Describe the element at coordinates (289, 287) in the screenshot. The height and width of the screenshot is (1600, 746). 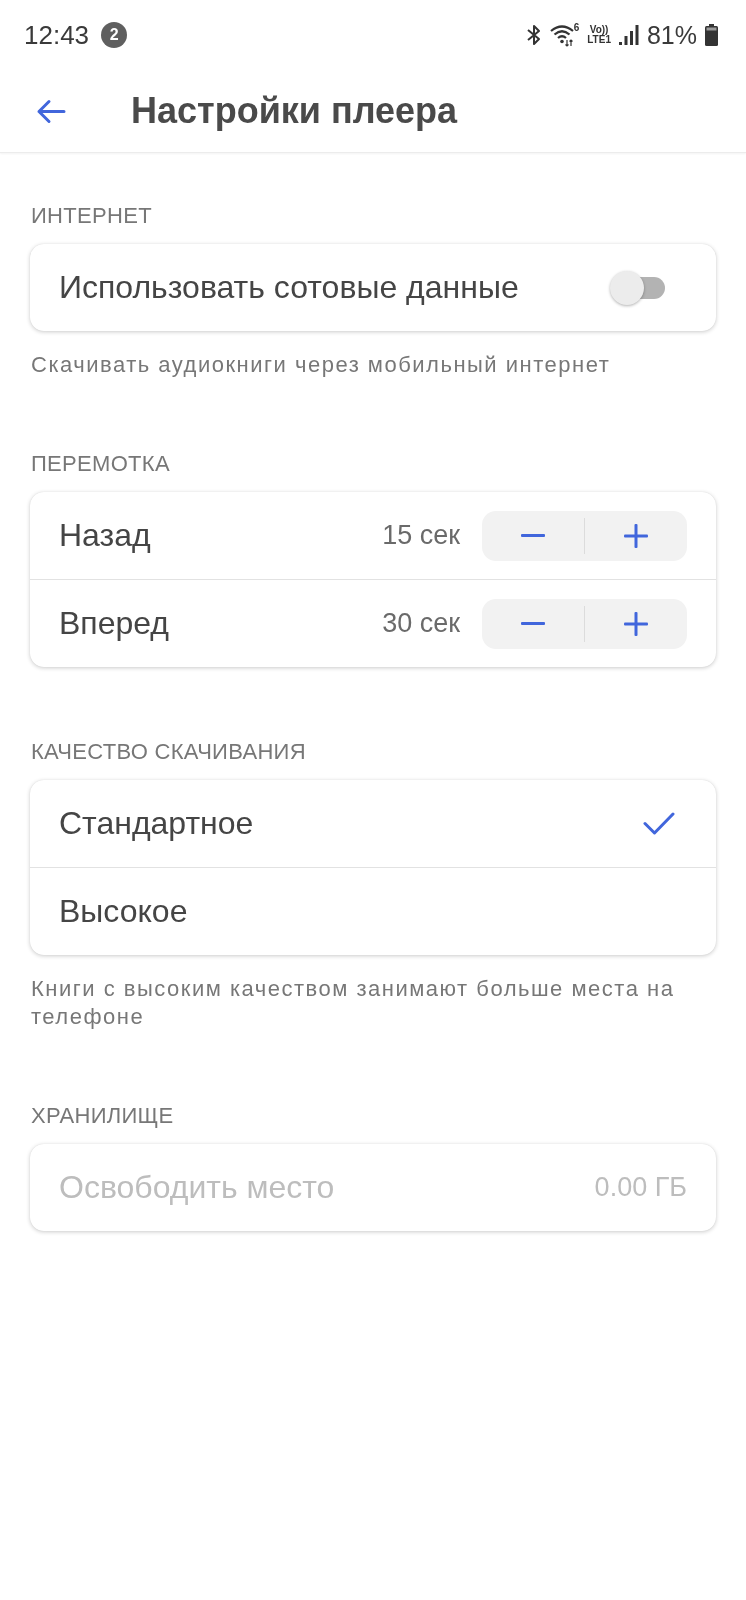
I see `setting-label: Использовать сотовые данные` at that location.